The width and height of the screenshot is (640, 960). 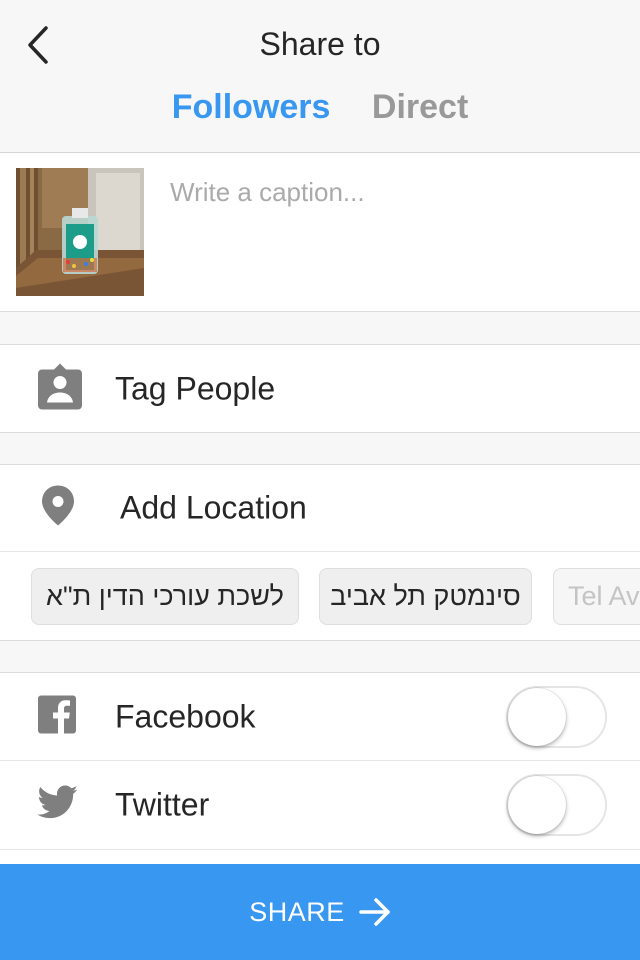 I want to click on share-tabs: Followers Direct, so click(x=320, y=107).